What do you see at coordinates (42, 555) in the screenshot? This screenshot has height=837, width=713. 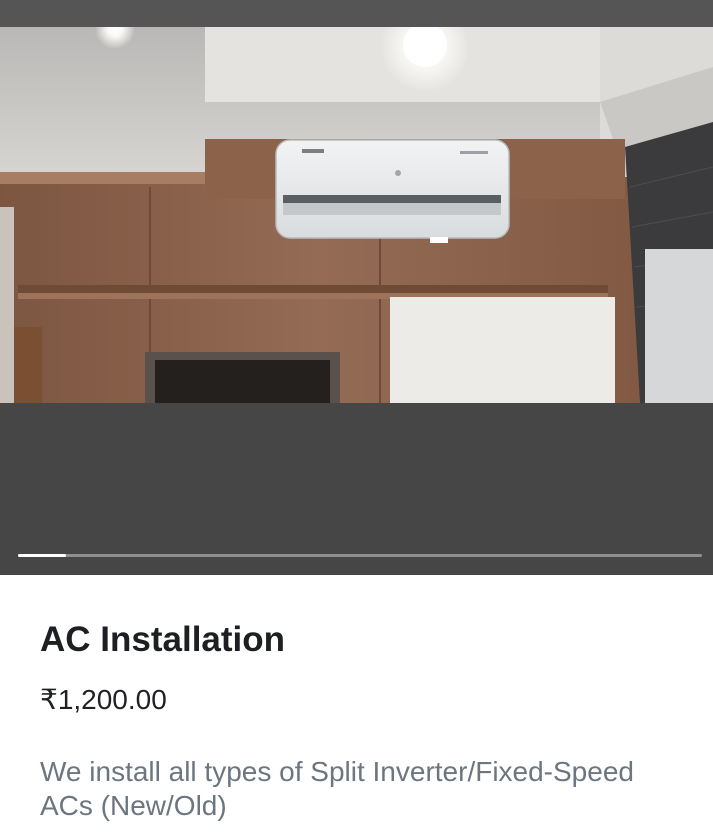 I see `slide-progress-indicator` at bounding box center [42, 555].